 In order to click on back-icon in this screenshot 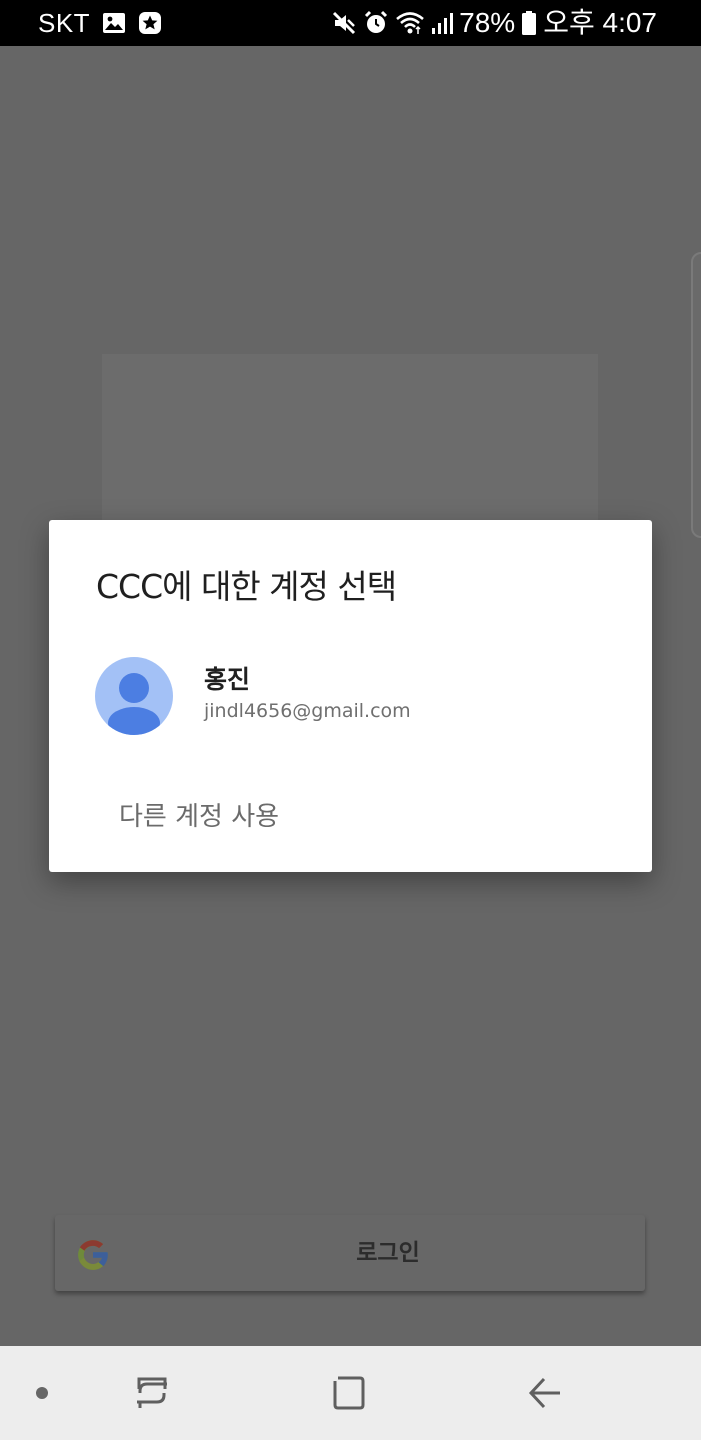, I will do `click(545, 1393)`.